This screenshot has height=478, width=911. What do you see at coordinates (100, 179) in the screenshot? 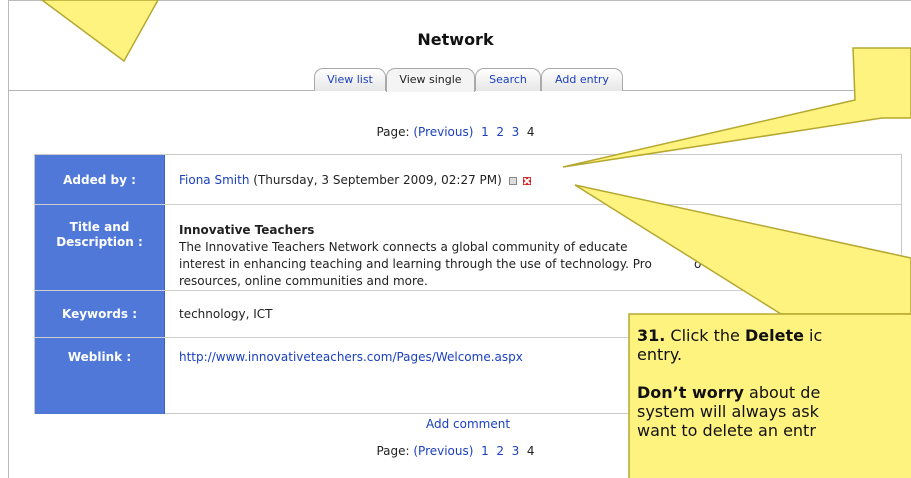
I see `label-added-by: Added by :` at bounding box center [100, 179].